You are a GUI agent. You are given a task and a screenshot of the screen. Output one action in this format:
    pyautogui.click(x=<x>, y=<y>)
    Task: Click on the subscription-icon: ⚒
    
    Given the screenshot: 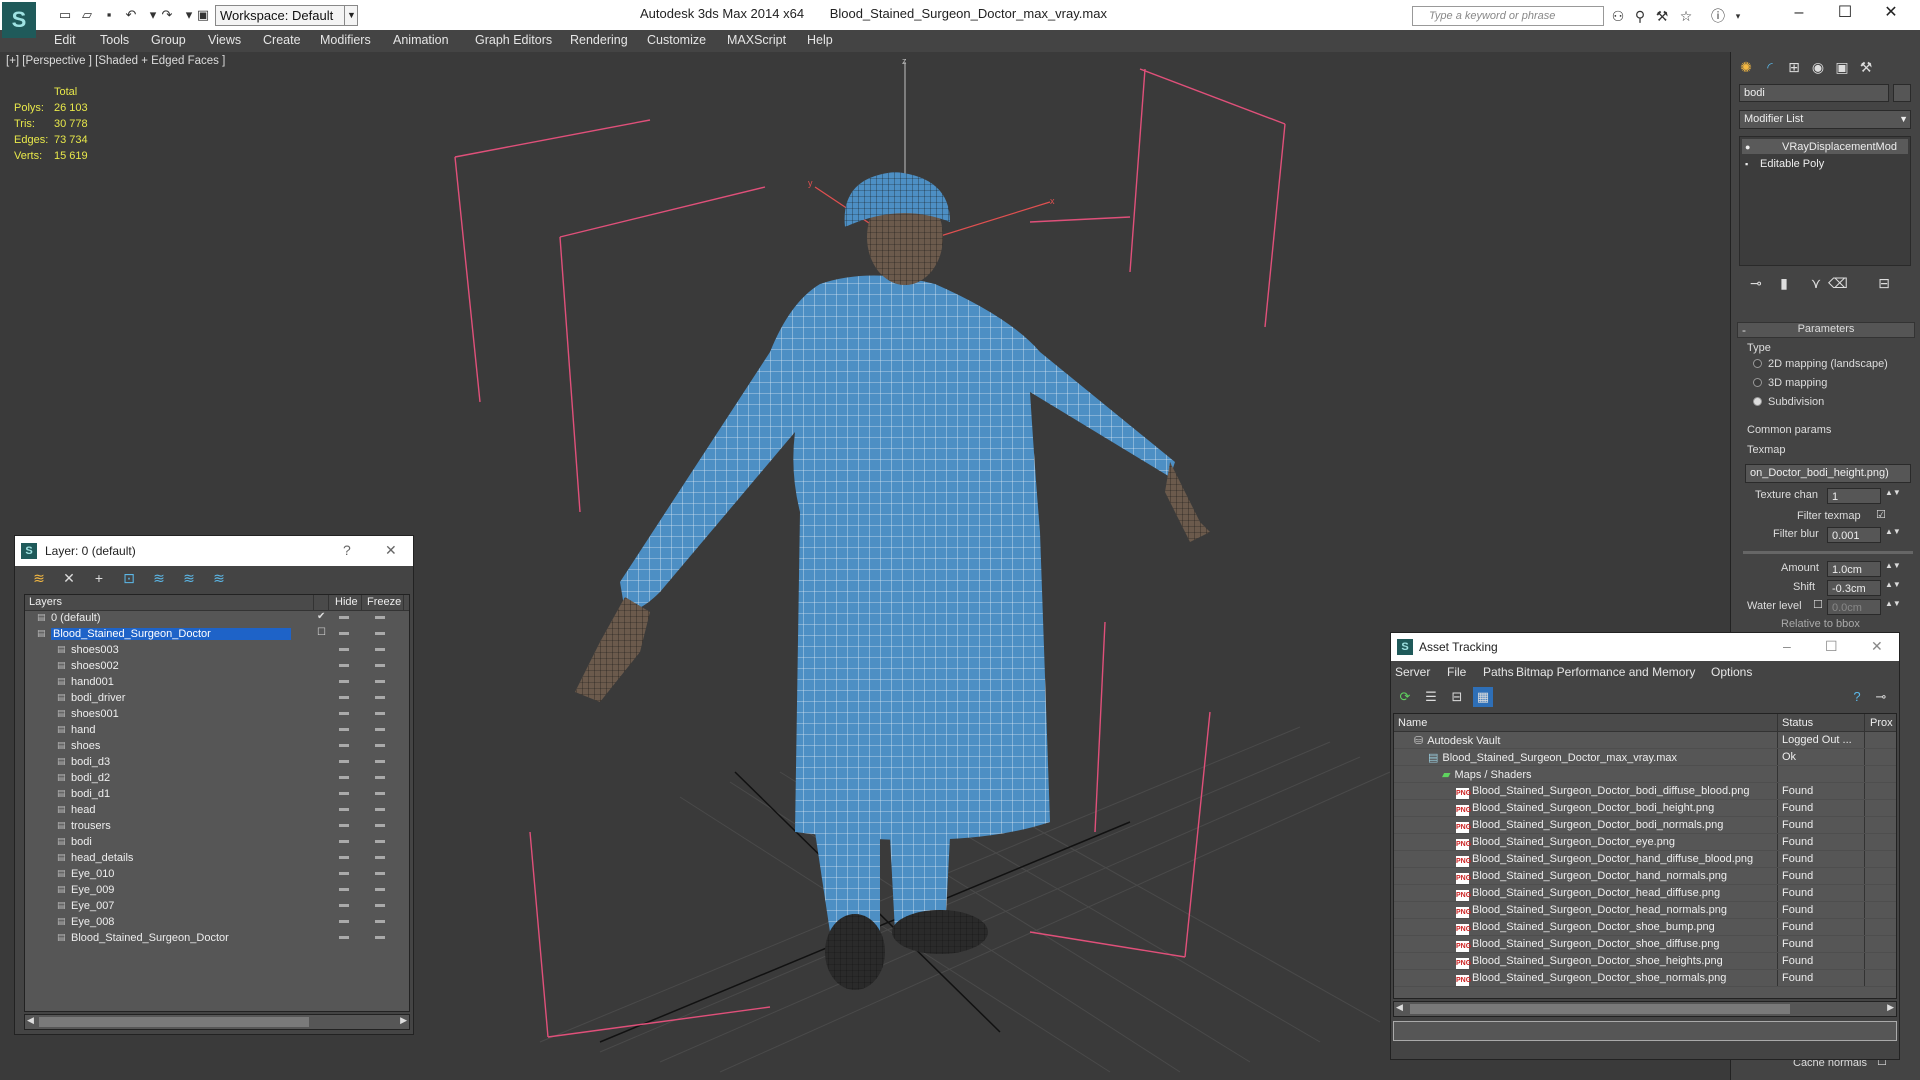 What is the action you would take?
    pyautogui.click(x=1662, y=16)
    